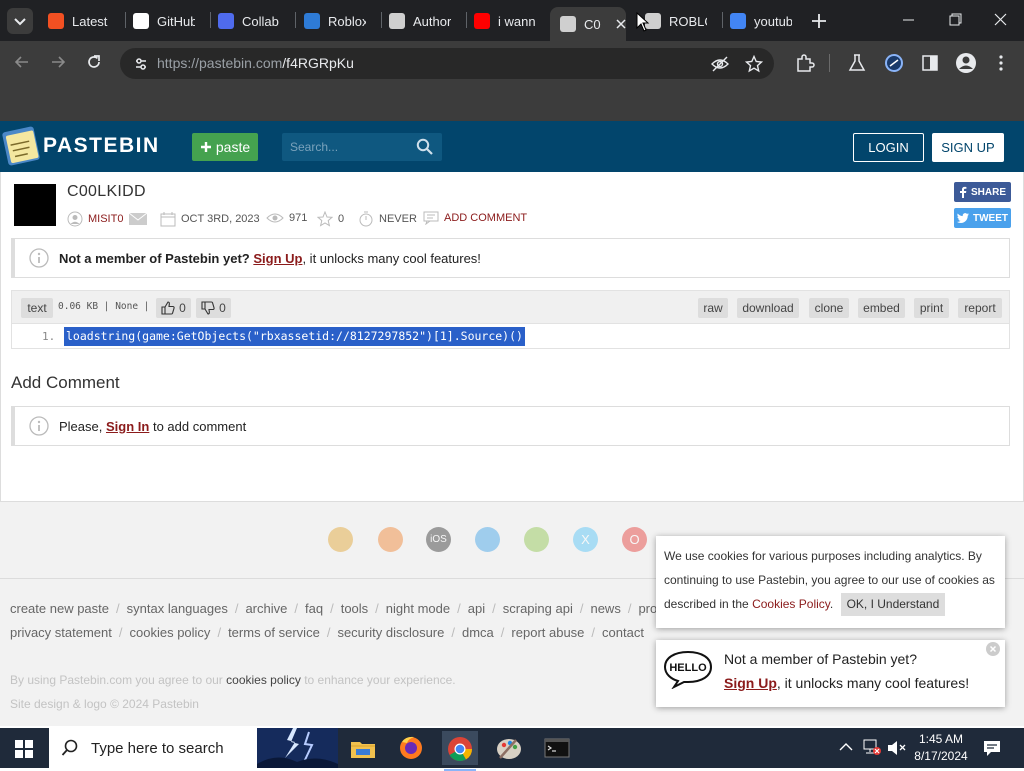 The height and width of the screenshot is (771, 1024). What do you see at coordinates (754, 64) in the screenshot?
I see `star-bookmark-icon` at bounding box center [754, 64].